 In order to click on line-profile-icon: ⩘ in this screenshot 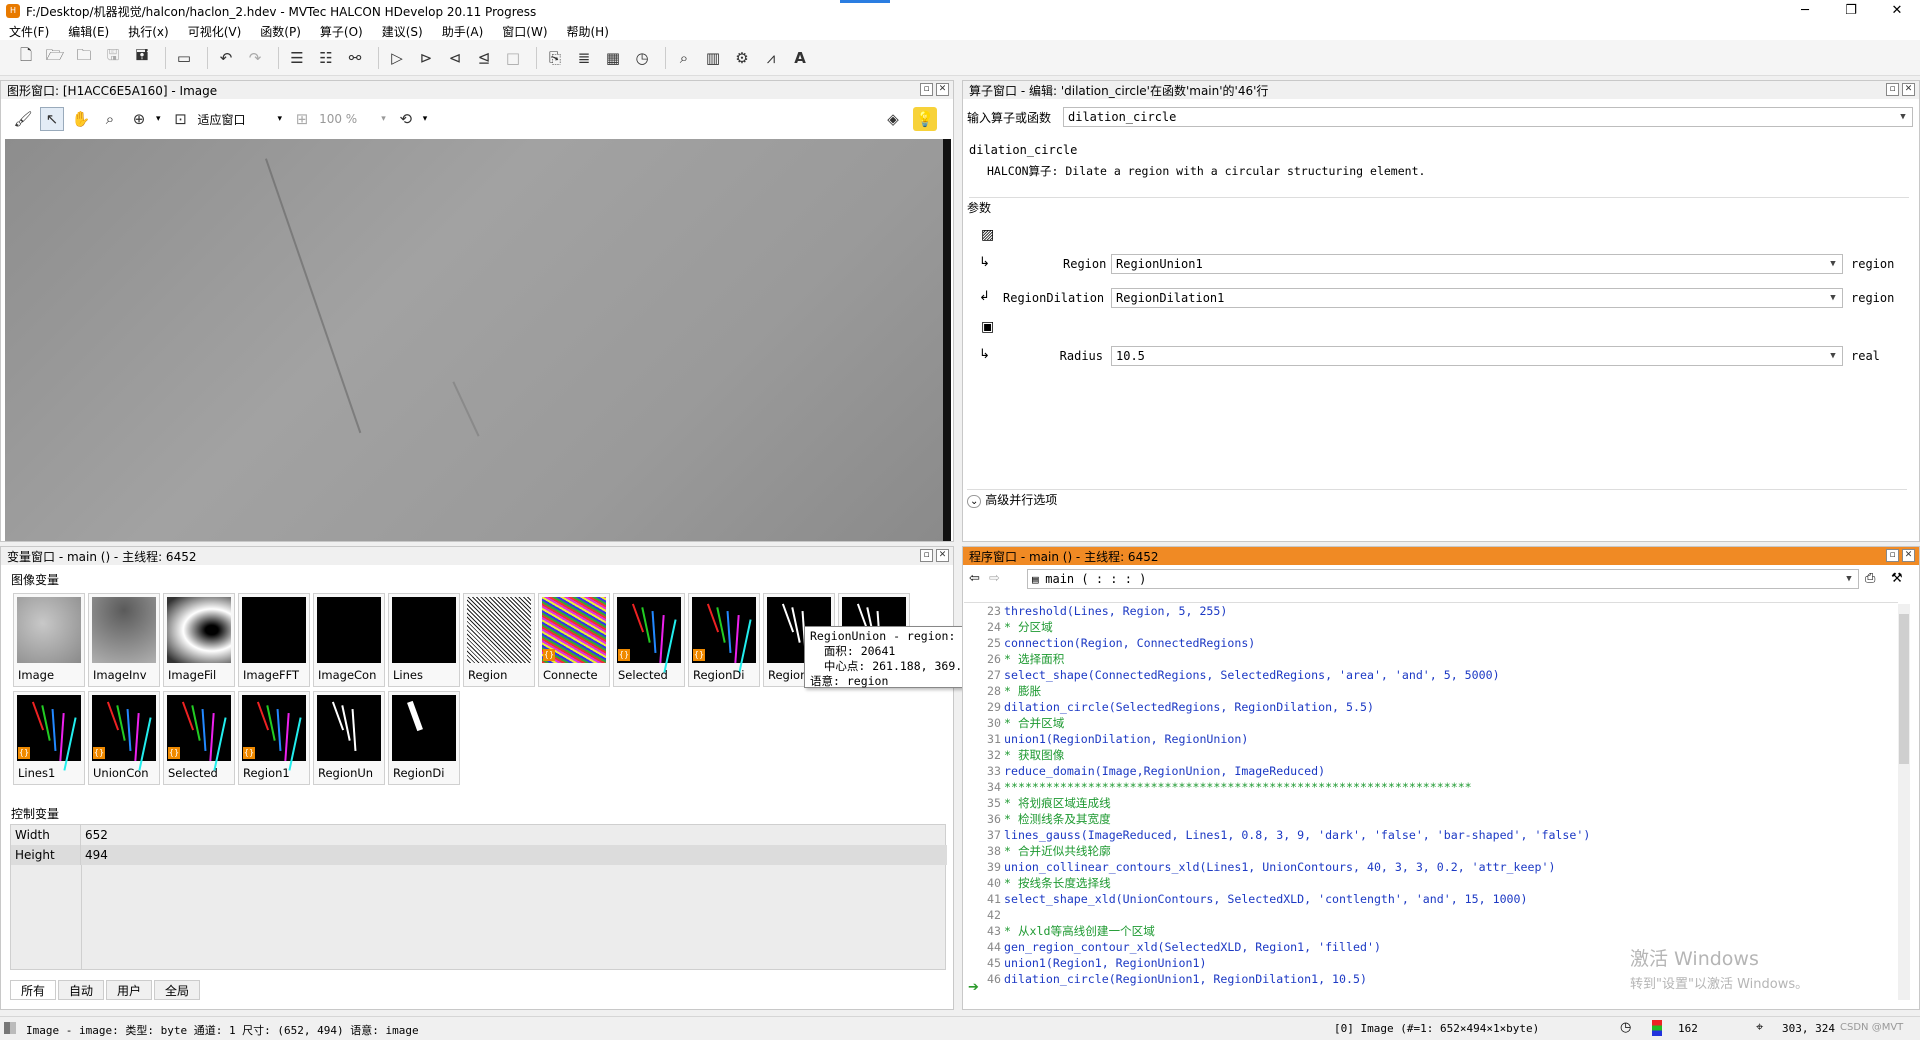, I will do `click(771, 58)`.